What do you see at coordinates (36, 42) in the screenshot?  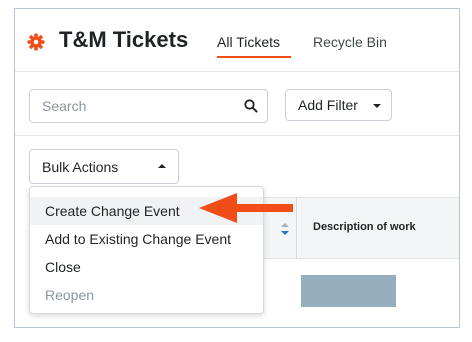 I see `gear-icon` at bounding box center [36, 42].